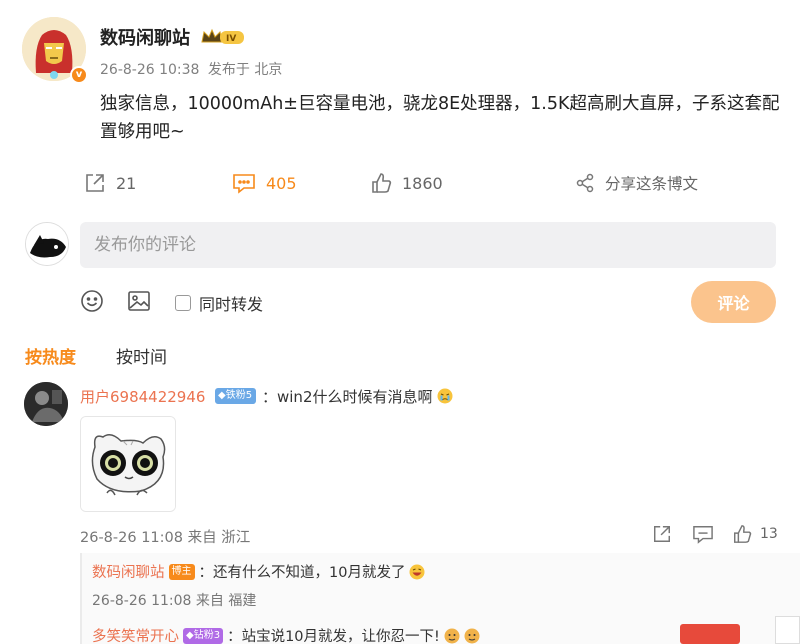 The width and height of the screenshot is (800, 644). I want to click on image-icon, so click(139, 301).